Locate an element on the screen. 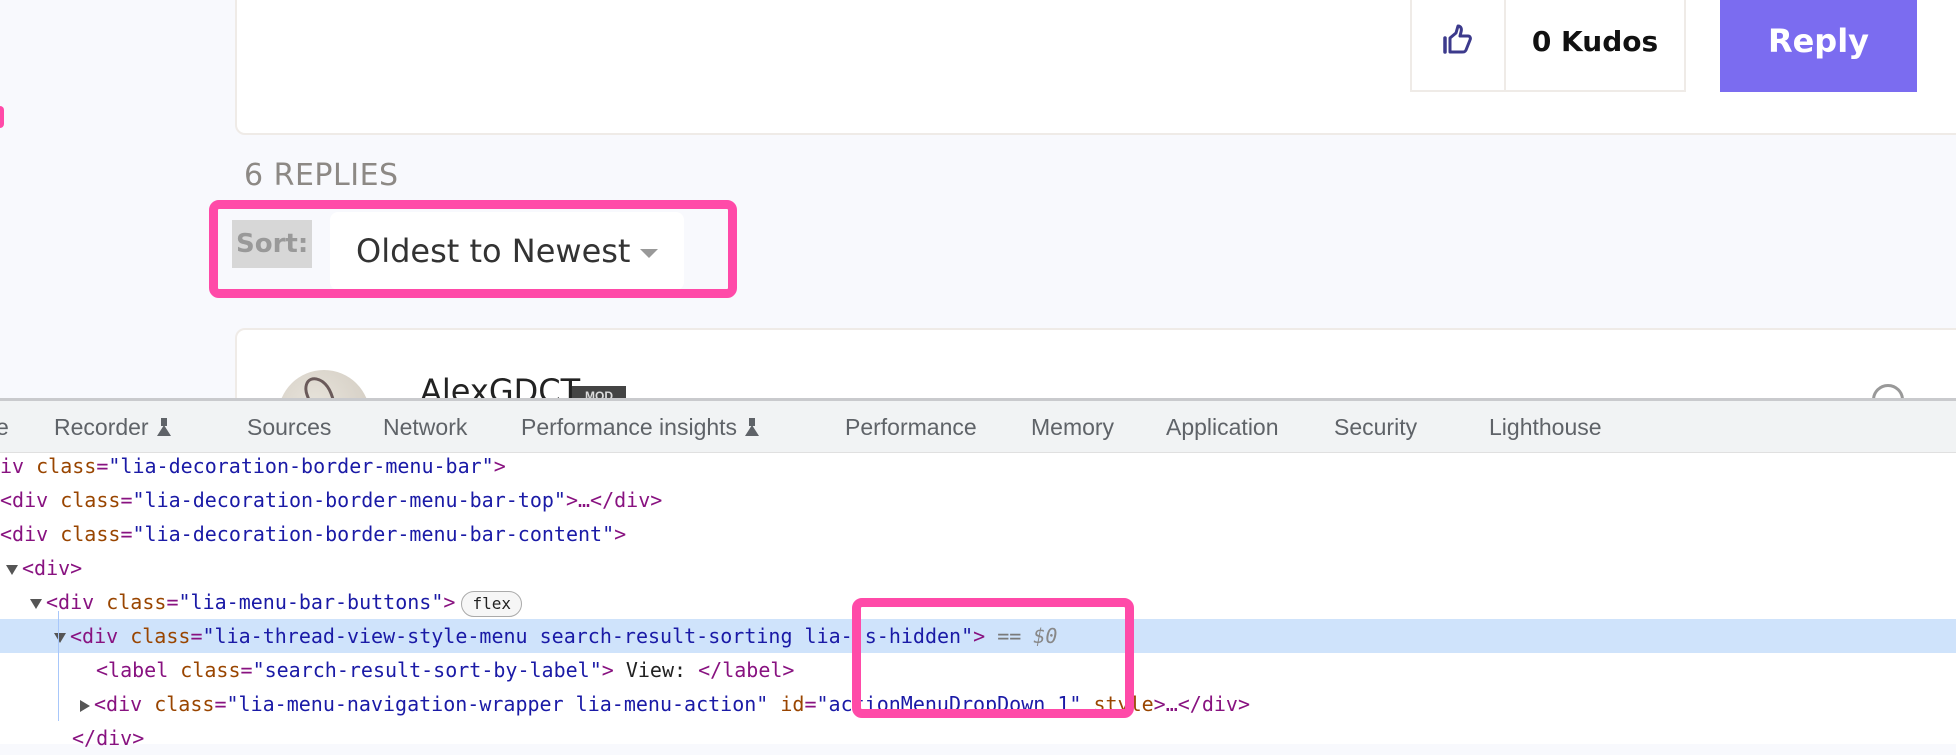 This screenshot has height=755, width=1956. tab-sources: Sources is located at coordinates (289, 427).